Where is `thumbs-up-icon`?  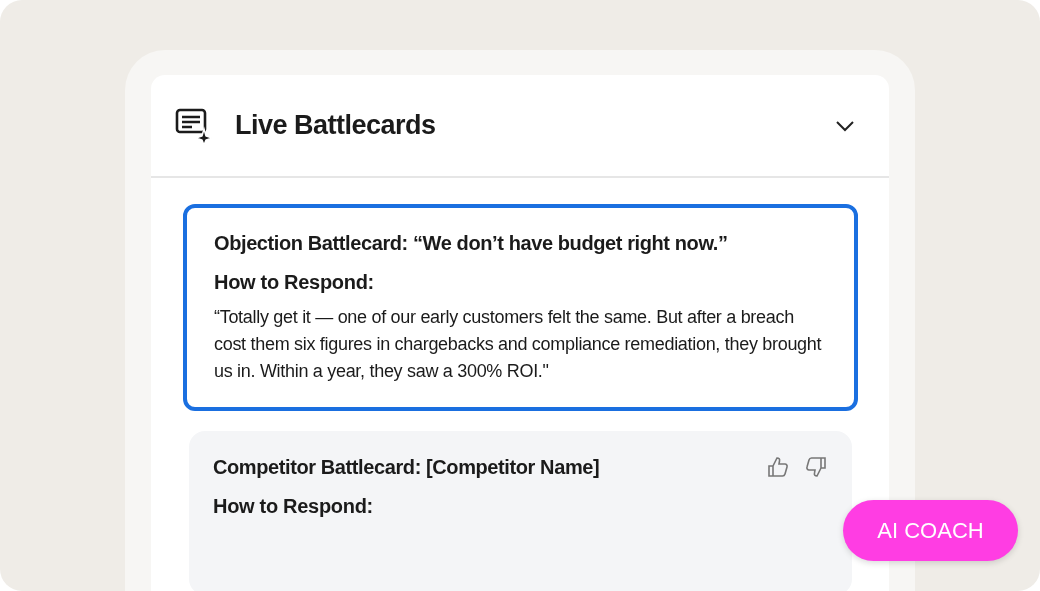 thumbs-up-icon is located at coordinates (778, 467).